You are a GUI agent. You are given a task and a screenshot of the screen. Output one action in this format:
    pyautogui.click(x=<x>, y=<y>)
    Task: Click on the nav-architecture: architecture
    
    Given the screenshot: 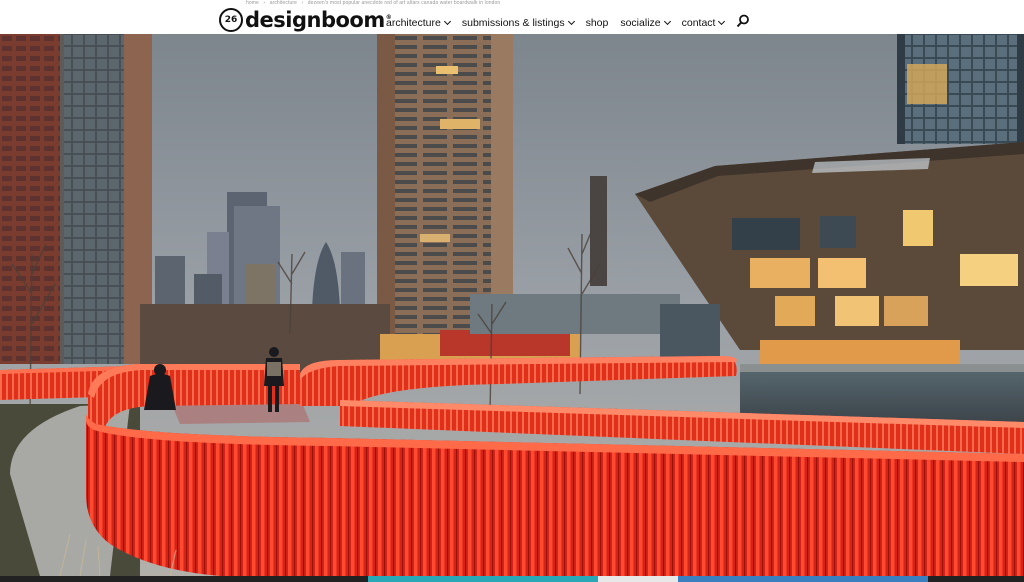 What is the action you would take?
    pyautogui.click(x=418, y=23)
    